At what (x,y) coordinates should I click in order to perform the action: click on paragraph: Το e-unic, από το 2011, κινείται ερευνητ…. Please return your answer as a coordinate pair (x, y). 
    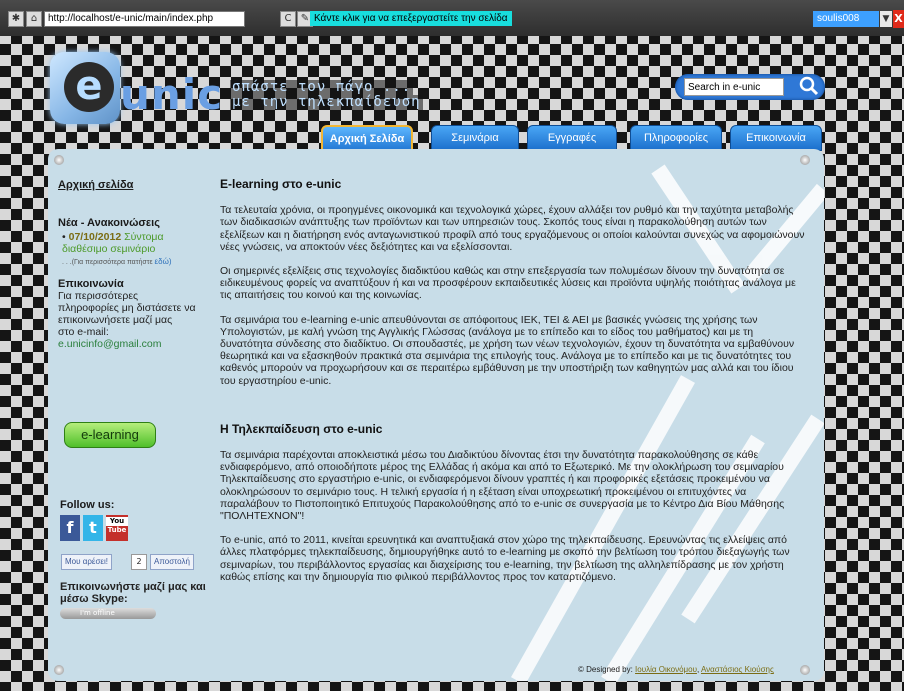
    Looking at the image, I should click on (505, 558).